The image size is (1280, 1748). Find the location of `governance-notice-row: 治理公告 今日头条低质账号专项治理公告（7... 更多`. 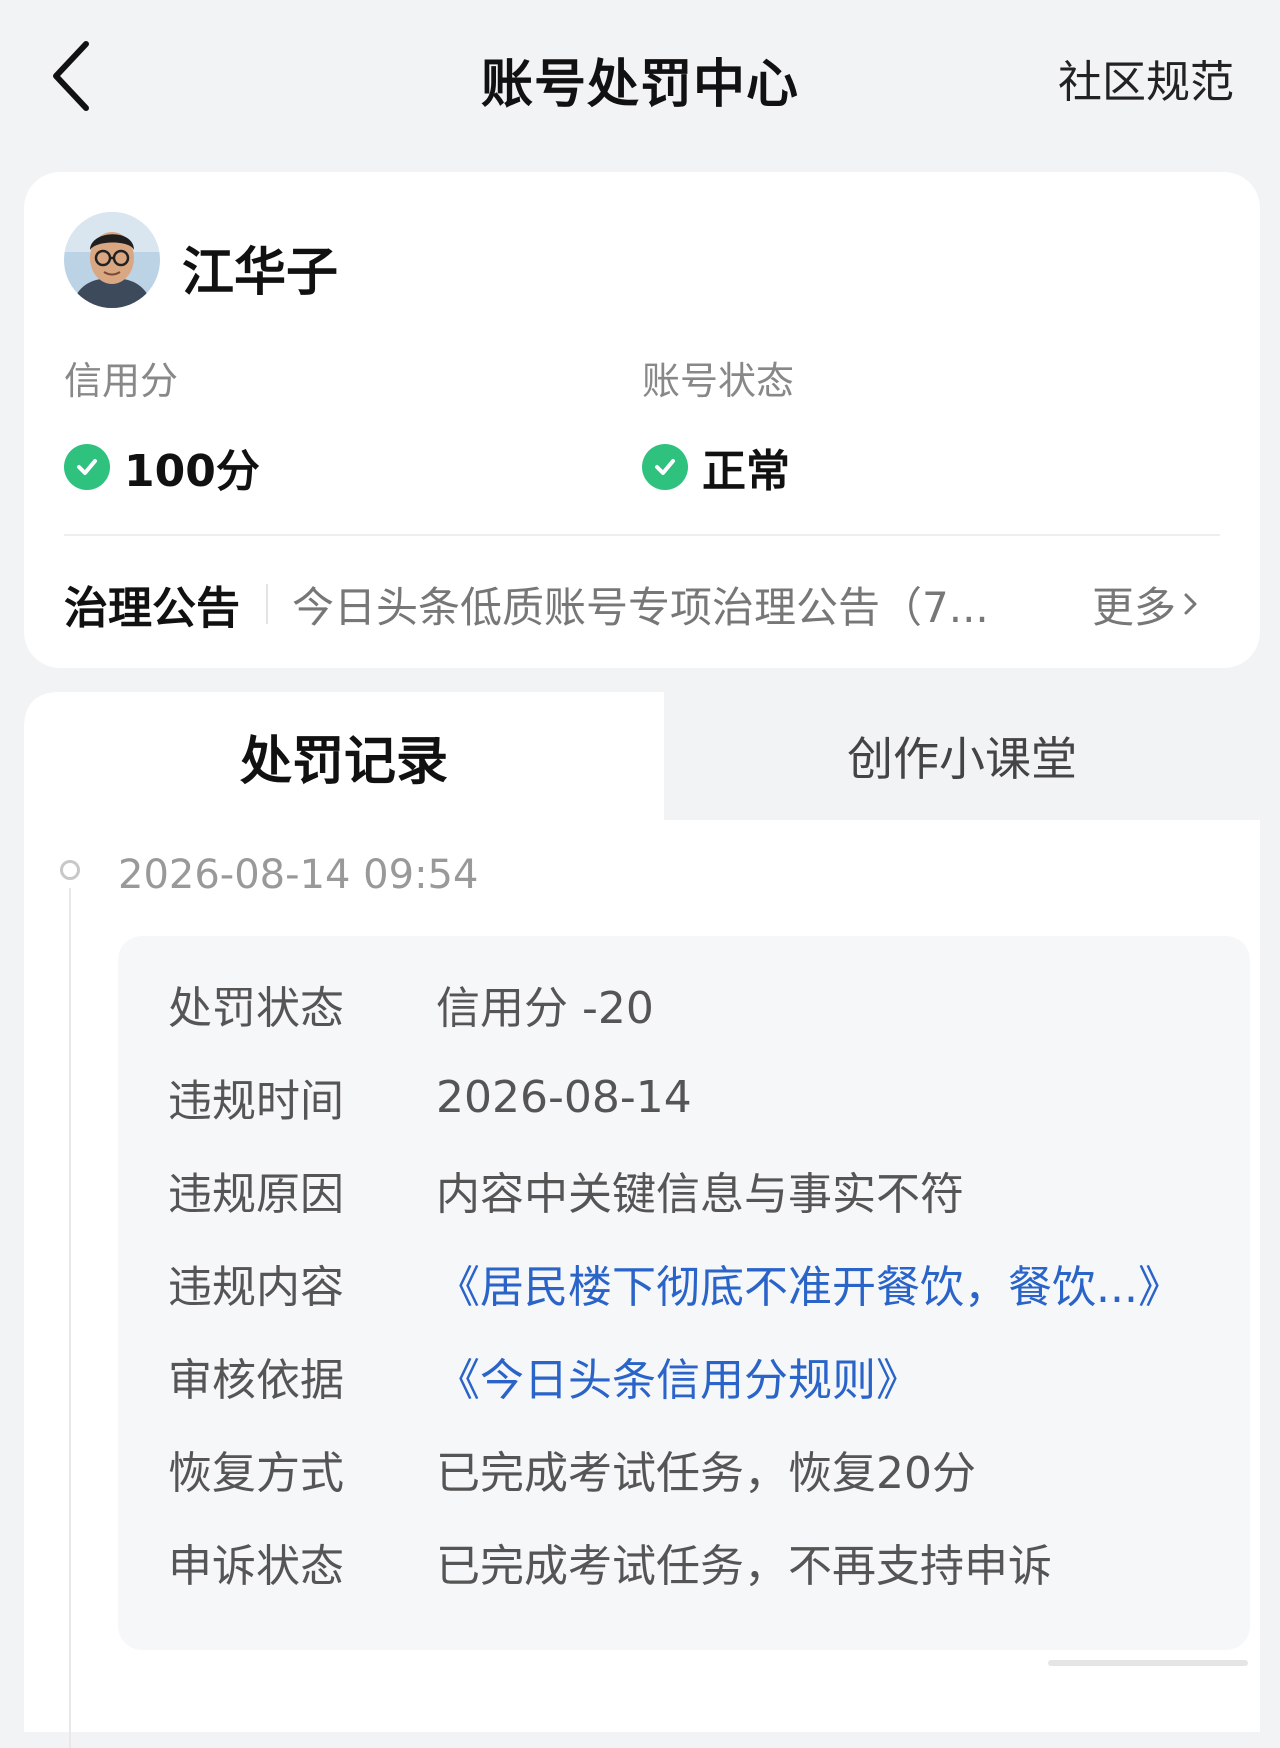

governance-notice-row: 治理公告 今日头条低质账号专项治理公告（7... 更多 is located at coordinates (652, 604).